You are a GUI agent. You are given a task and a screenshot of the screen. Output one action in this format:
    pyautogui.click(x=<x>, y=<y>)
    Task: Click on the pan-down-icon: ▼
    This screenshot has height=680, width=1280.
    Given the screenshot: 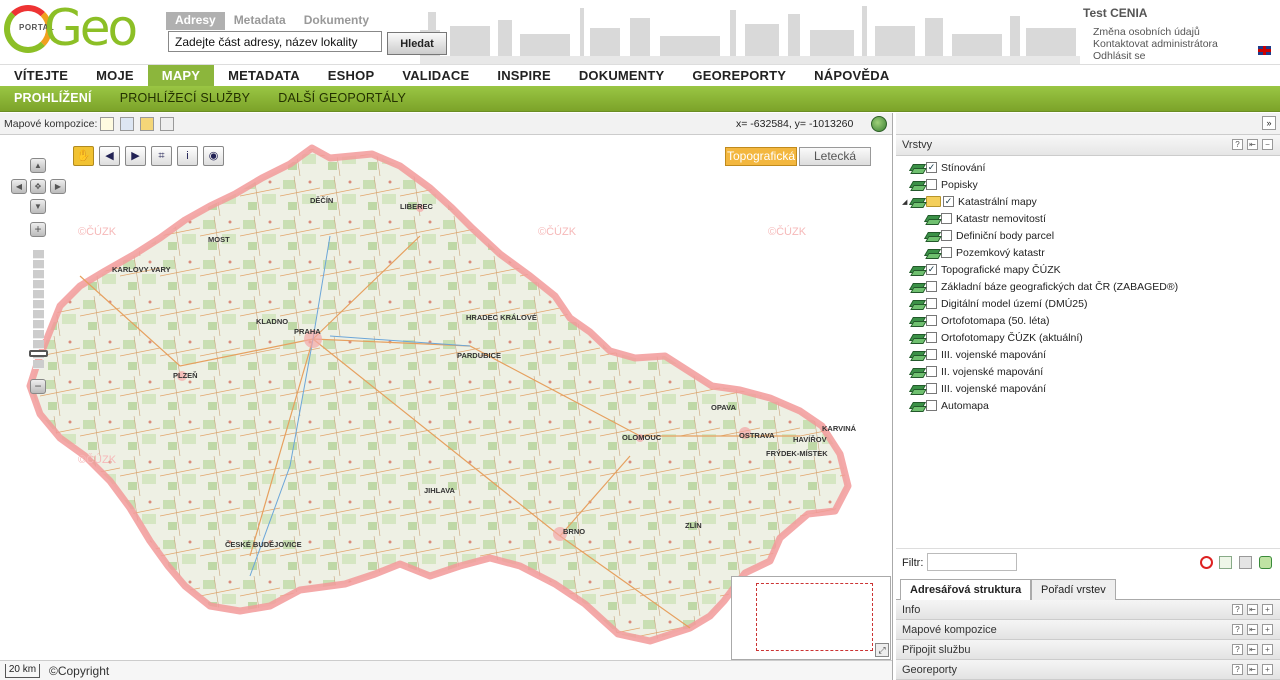 What is the action you would take?
    pyautogui.click(x=38, y=206)
    